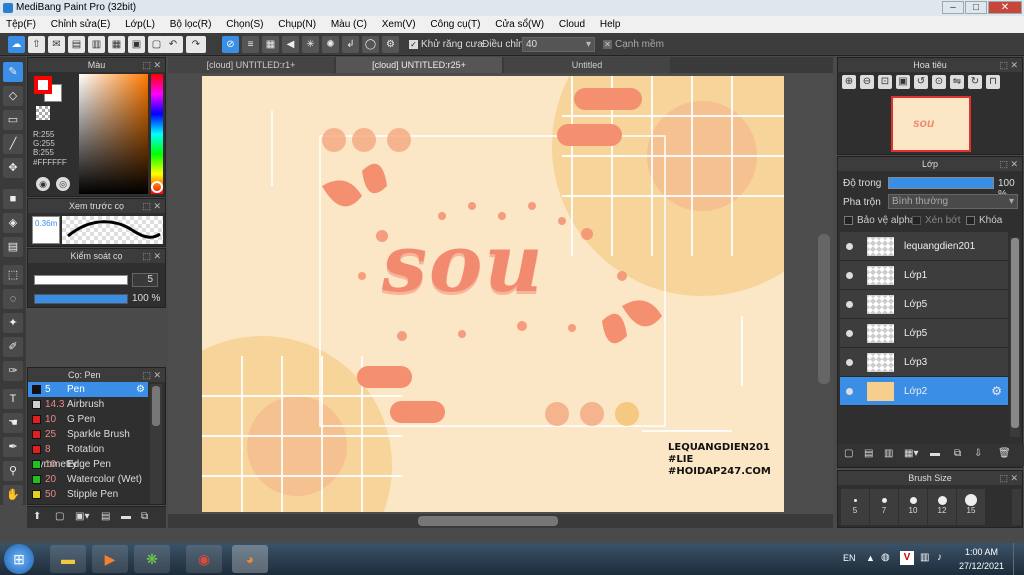  I want to click on menu-filter: Bộ lọc(R), so click(191, 24).